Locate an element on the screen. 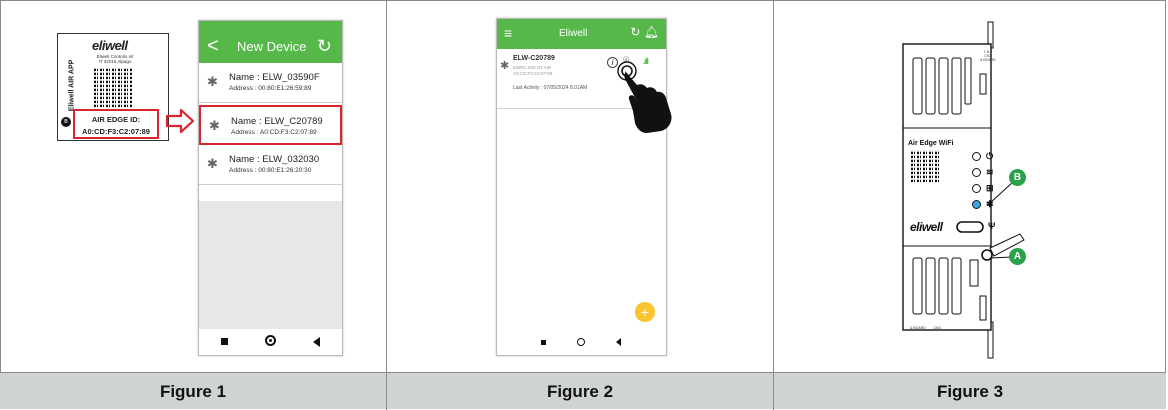 The height and width of the screenshot is (410, 1168). add-device-button: + is located at coordinates (645, 312).